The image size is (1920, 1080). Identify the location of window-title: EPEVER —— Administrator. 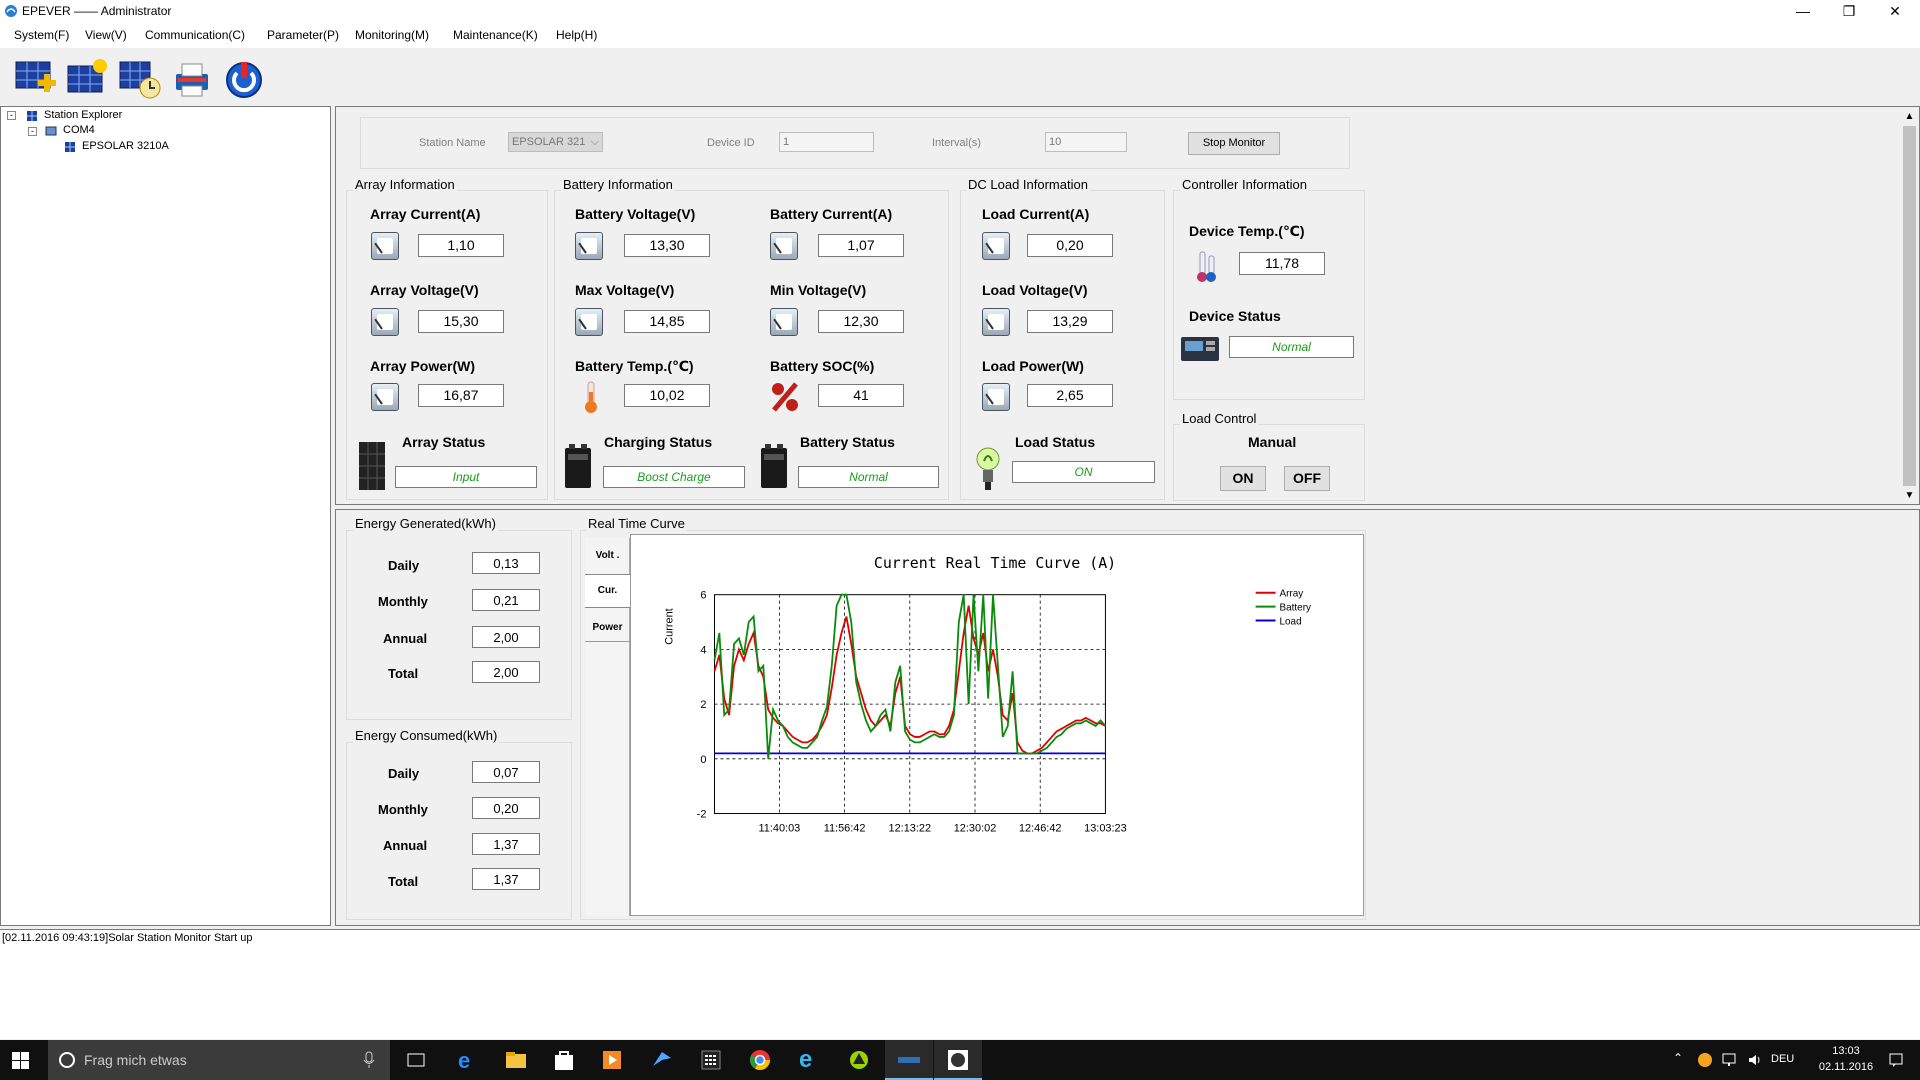
(97, 11).